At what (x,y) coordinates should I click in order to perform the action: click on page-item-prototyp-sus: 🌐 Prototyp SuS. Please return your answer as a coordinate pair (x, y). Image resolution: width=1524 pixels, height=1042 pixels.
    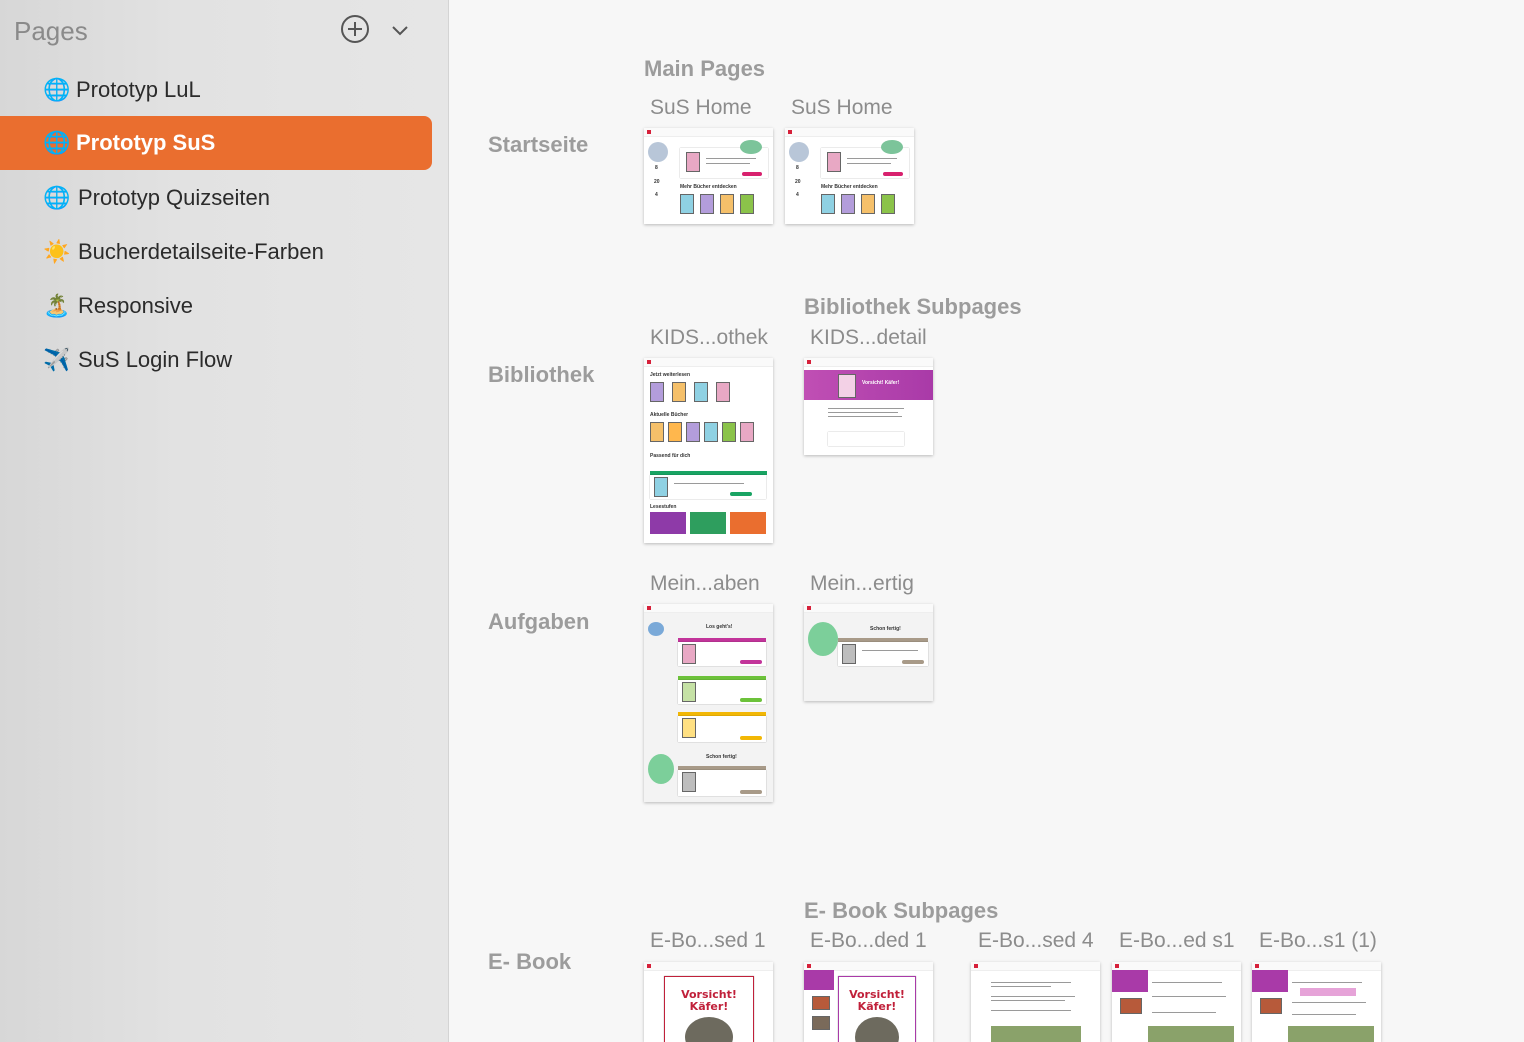
    Looking at the image, I should click on (216, 143).